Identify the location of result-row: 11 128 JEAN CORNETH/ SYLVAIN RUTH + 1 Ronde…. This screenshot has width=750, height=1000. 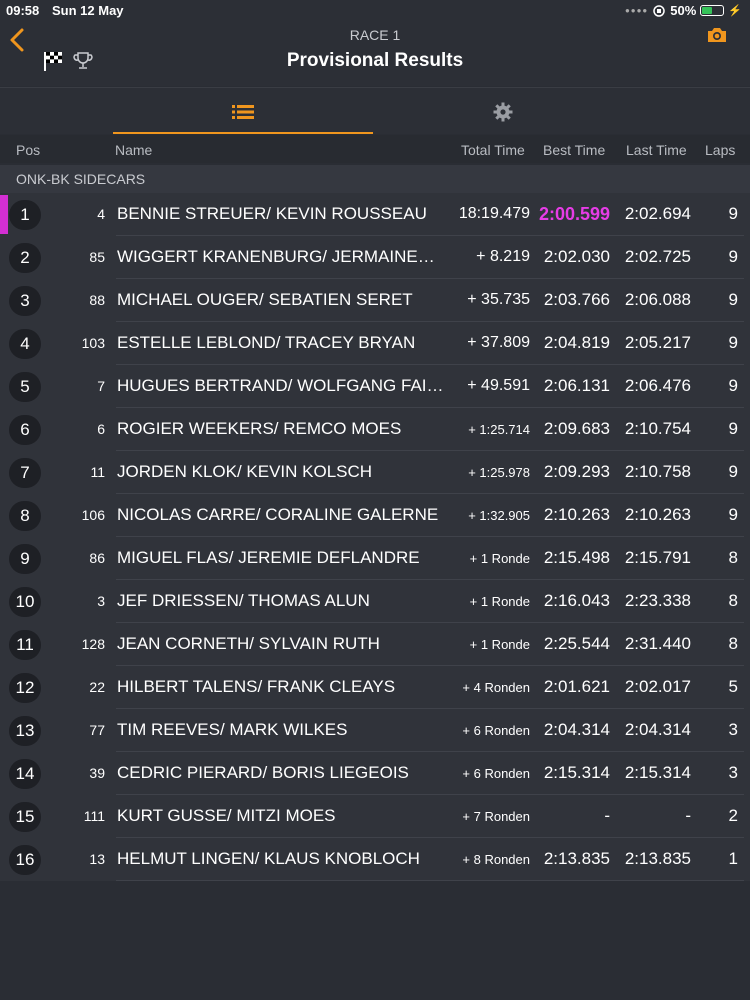
(375, 644).